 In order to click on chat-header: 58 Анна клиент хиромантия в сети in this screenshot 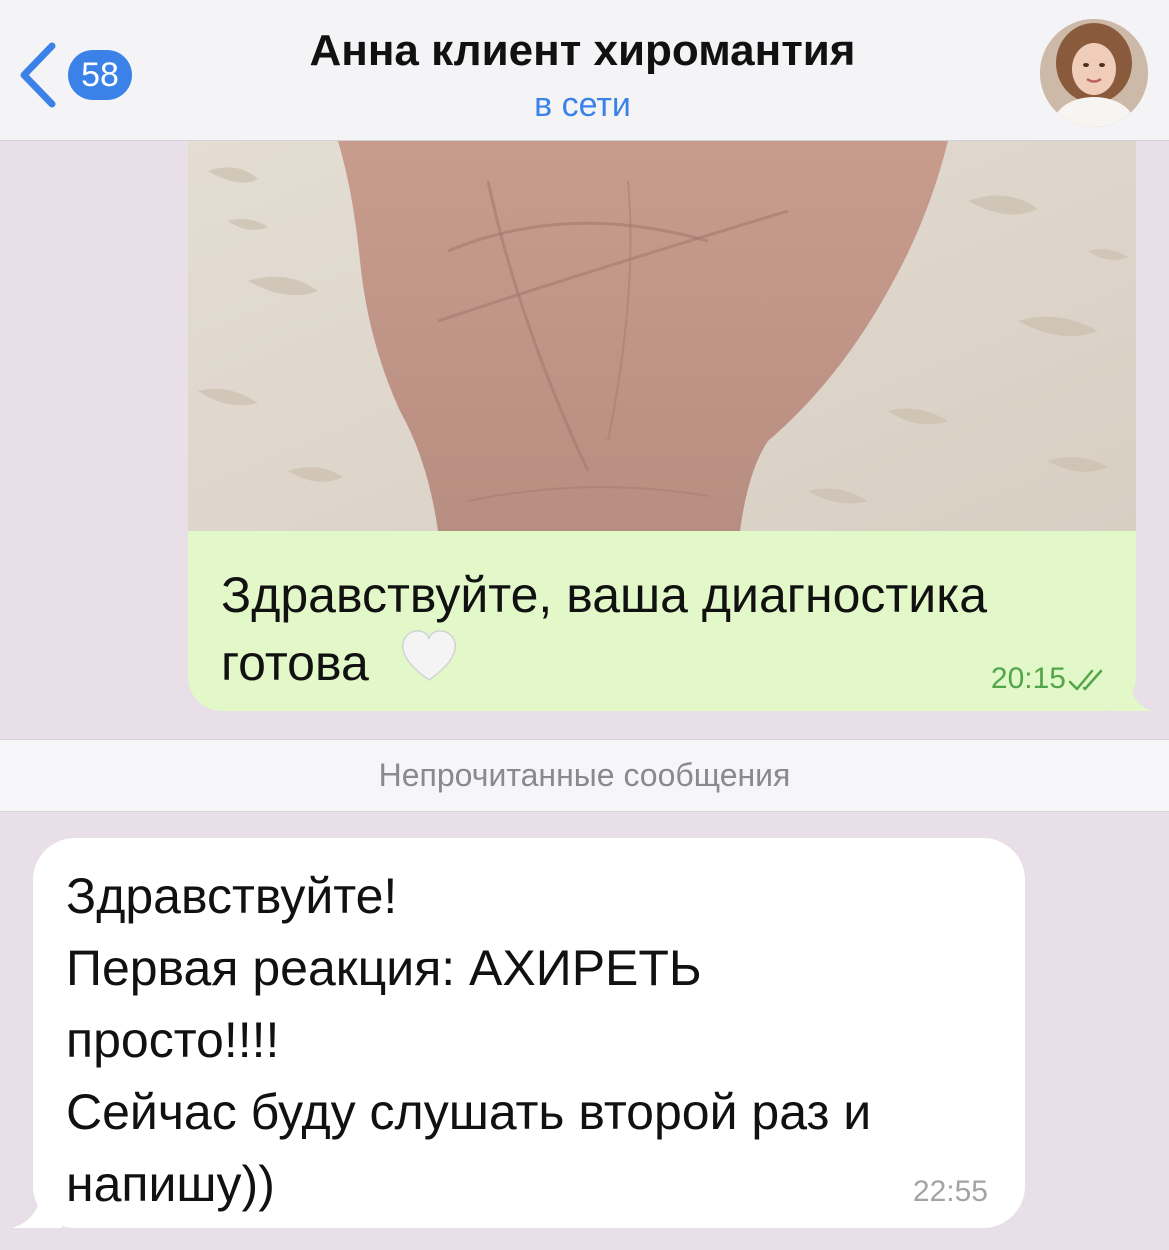, I will do `click(584, 70)`.